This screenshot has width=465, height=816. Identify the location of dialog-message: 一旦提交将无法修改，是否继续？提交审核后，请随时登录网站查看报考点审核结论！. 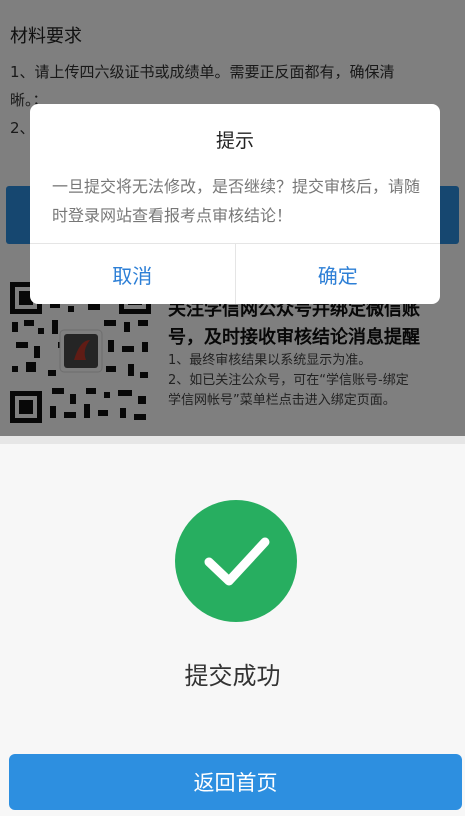
(236, 201).